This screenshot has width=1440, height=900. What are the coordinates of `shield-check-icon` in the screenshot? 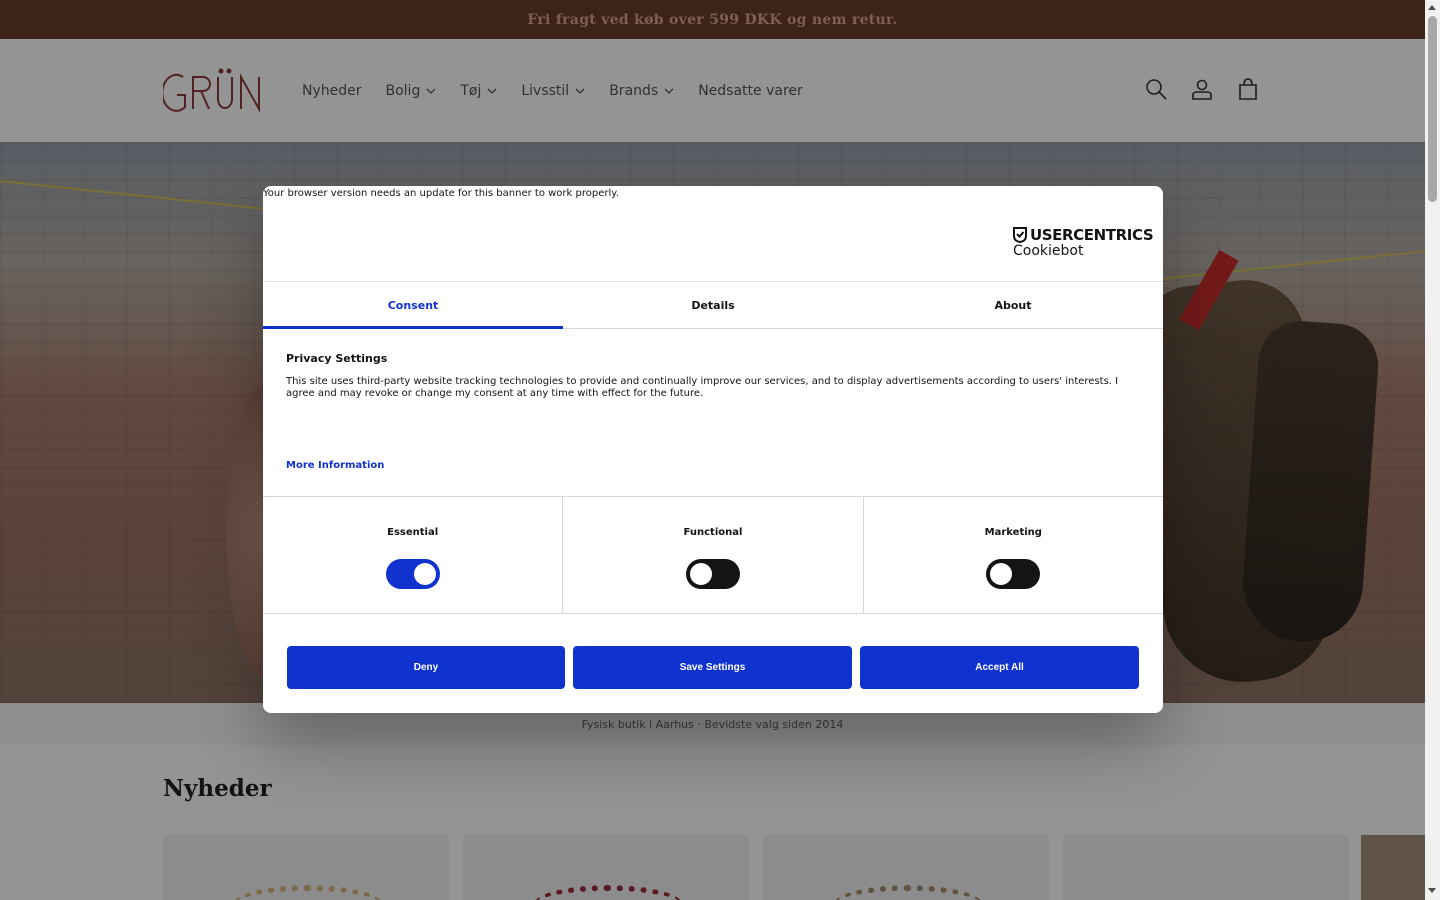 It's located at (1020, 235).